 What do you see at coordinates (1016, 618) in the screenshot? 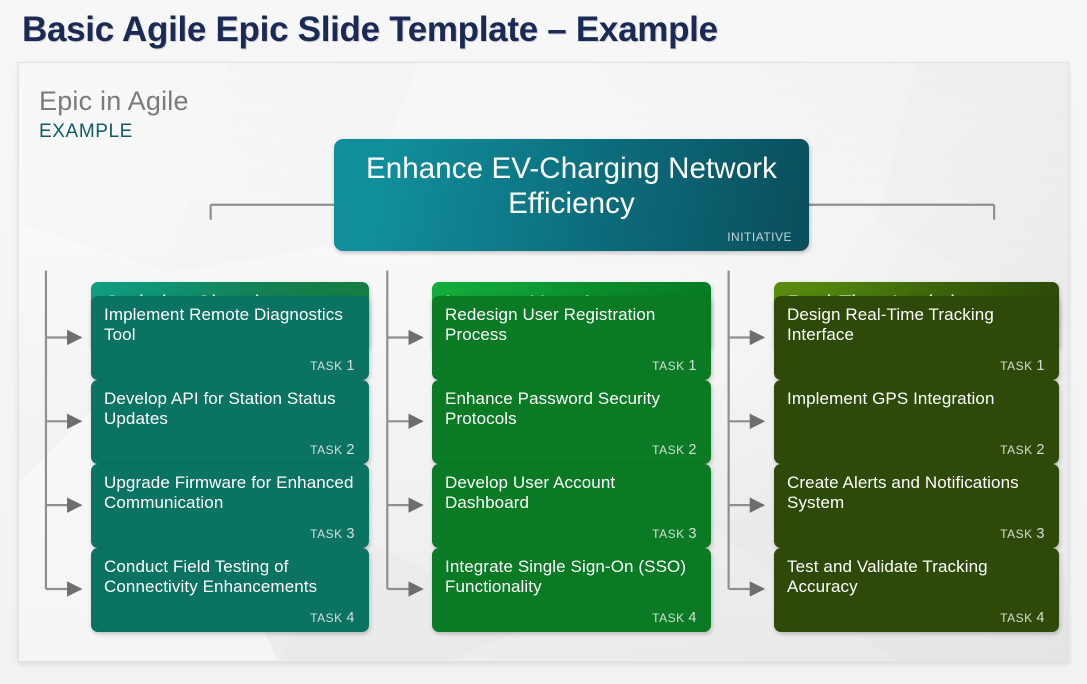
I see `task-badge-label-3-4: TASK` at bounding box center [1016, 618].